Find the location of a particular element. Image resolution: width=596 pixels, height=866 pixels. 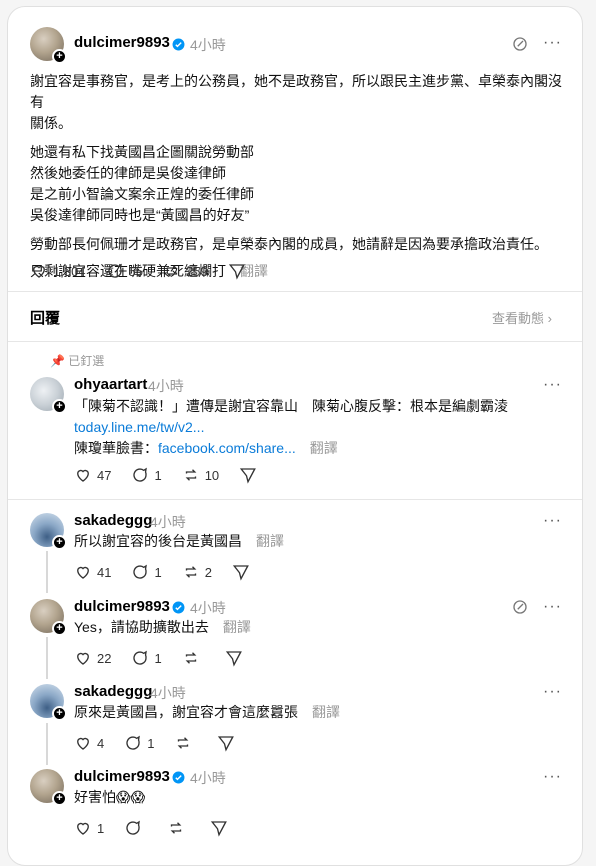

post-line: 吳俊達律師同時也是“黃國昌的好友” is located at coordinates (140, 215).